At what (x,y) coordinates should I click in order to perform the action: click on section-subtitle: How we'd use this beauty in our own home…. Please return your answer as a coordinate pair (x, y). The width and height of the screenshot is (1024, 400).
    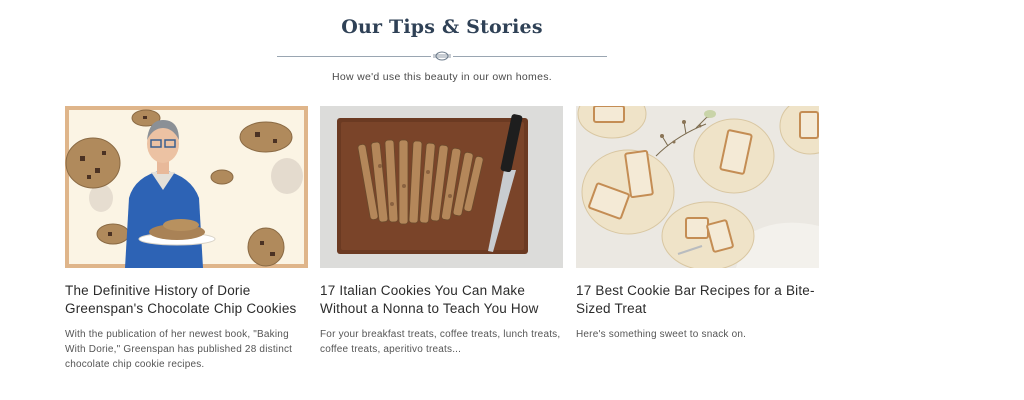
    Looking at the image, I should click on (442, 77).